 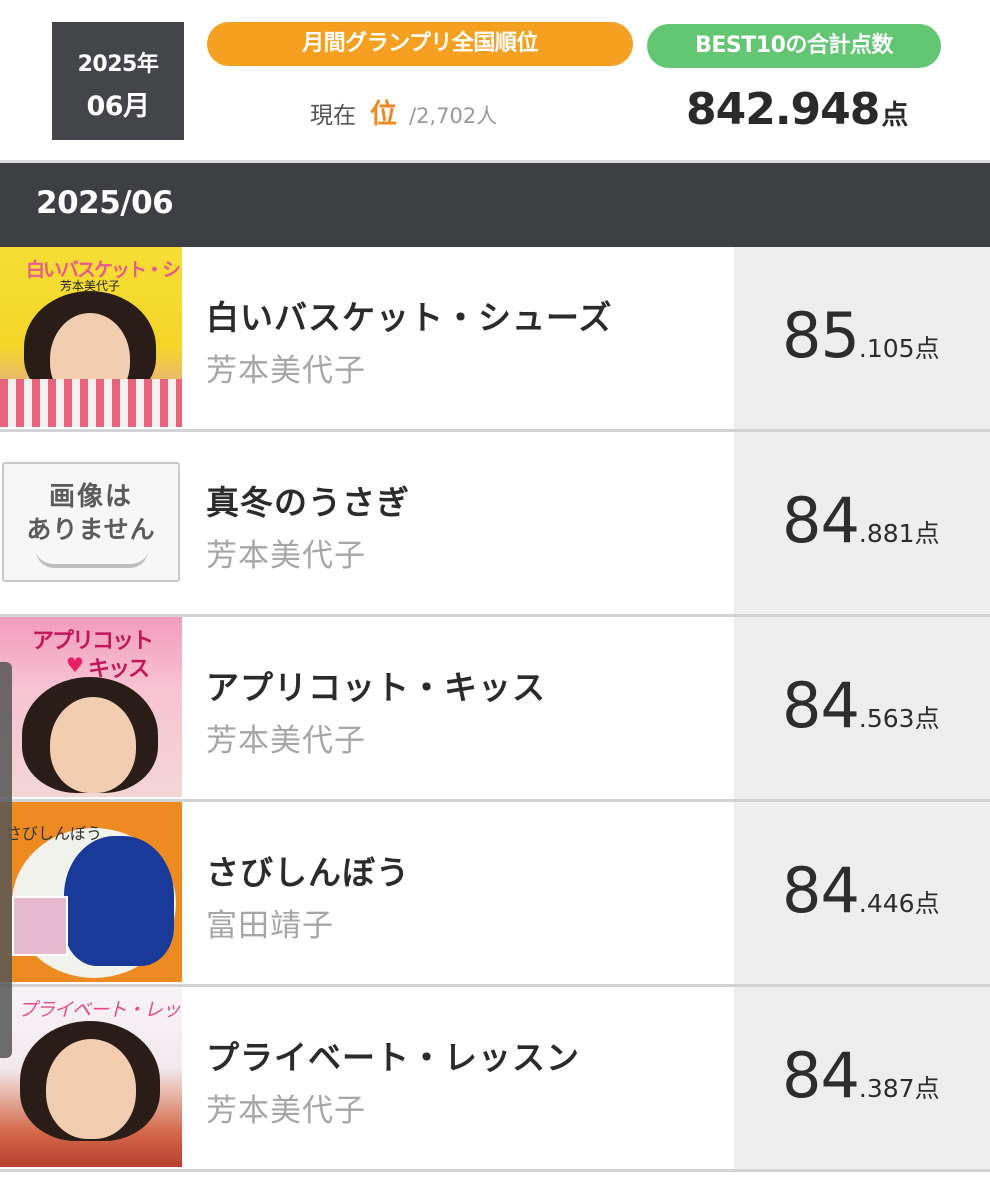 I want to click on score-panel: 84 .563 点, so click(x=862, y=708).